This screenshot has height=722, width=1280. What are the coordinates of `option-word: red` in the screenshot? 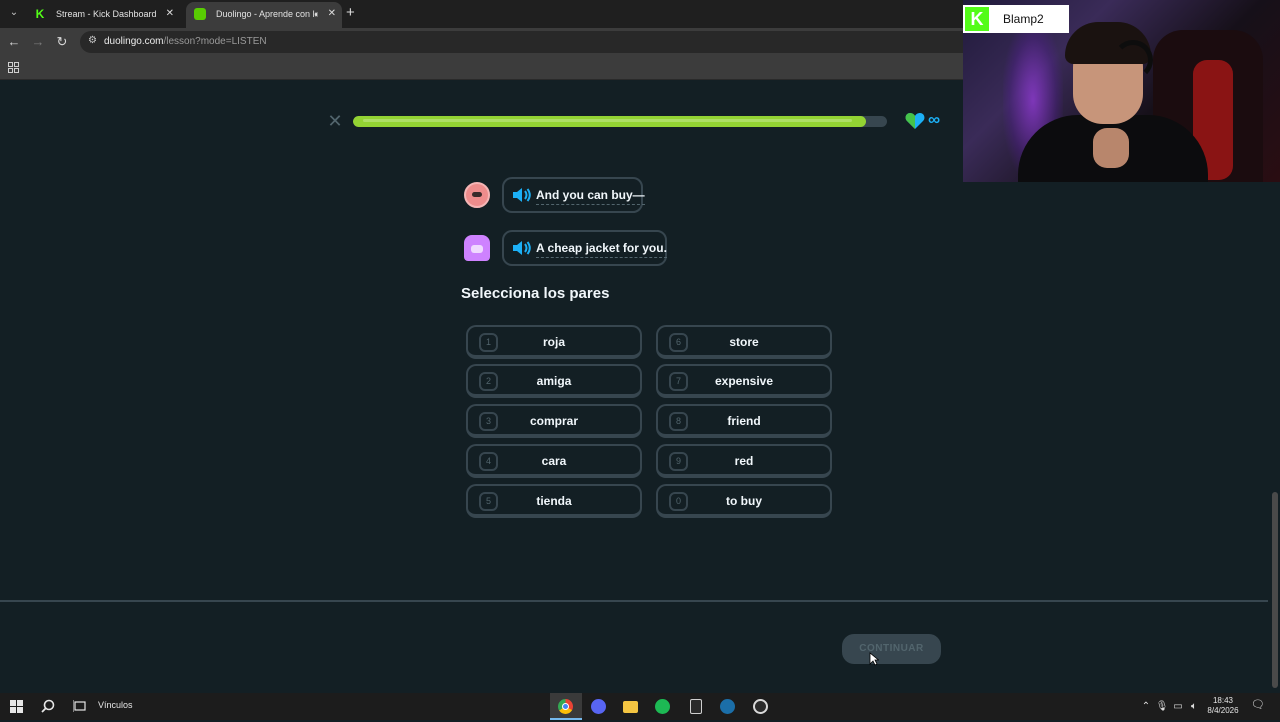 It's located at (744, 461).